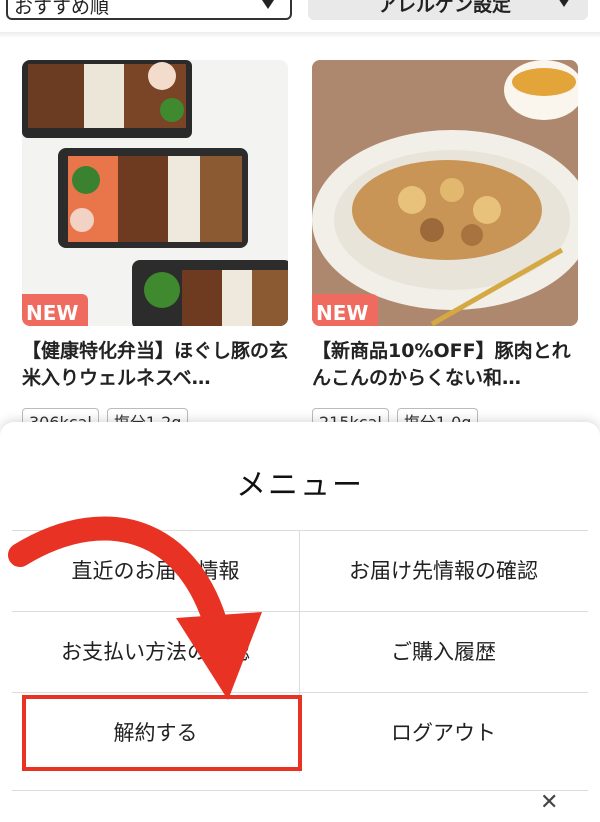 The width and height of the screenshot is (600, 822). I want to click on allergen-settings-label: アレルゲン設定, so click(445, 8).